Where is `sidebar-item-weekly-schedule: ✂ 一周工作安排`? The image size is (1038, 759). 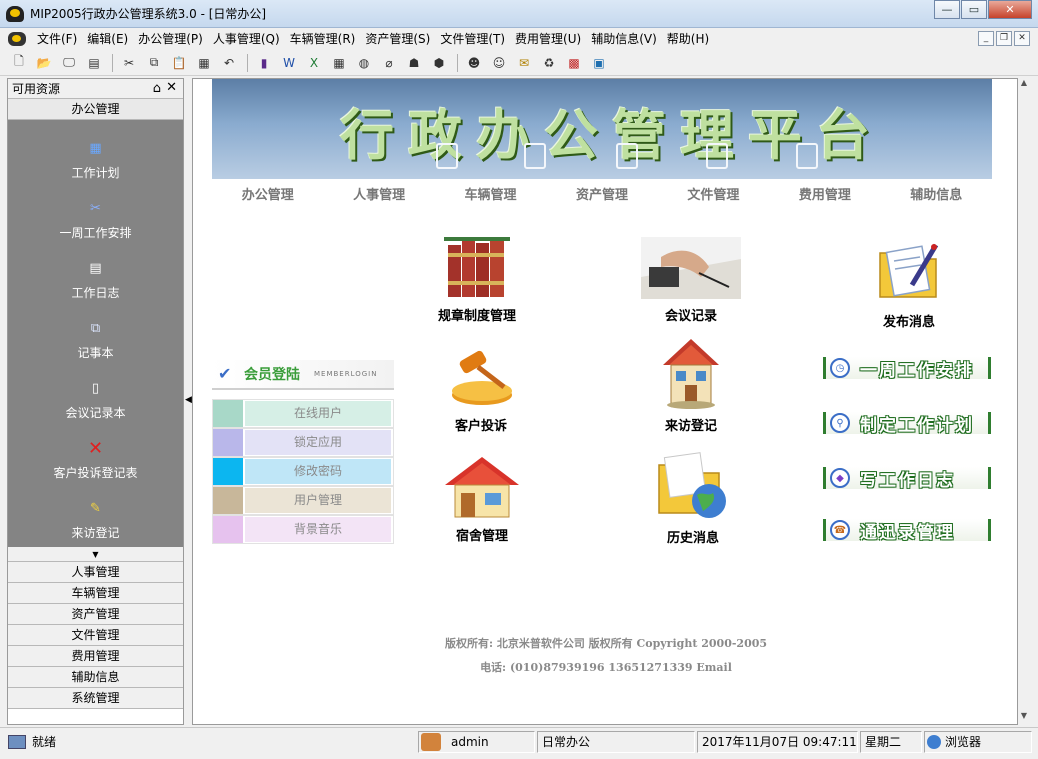 sidebar-item-weekly-schedule: ✂ 一周工作安排 is located at coordinates (95, 230).